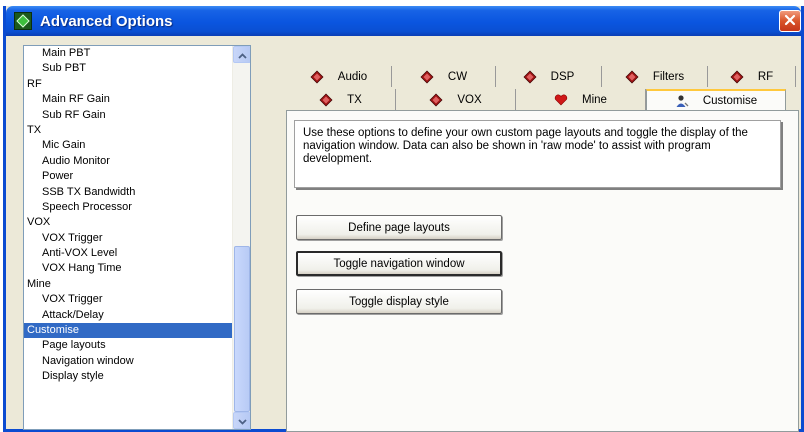  What do you see at coordinates (128, 253) in the screenshot?
I see `nav-child-item: Anti-VOX Level` at bounding box center [128, 253].